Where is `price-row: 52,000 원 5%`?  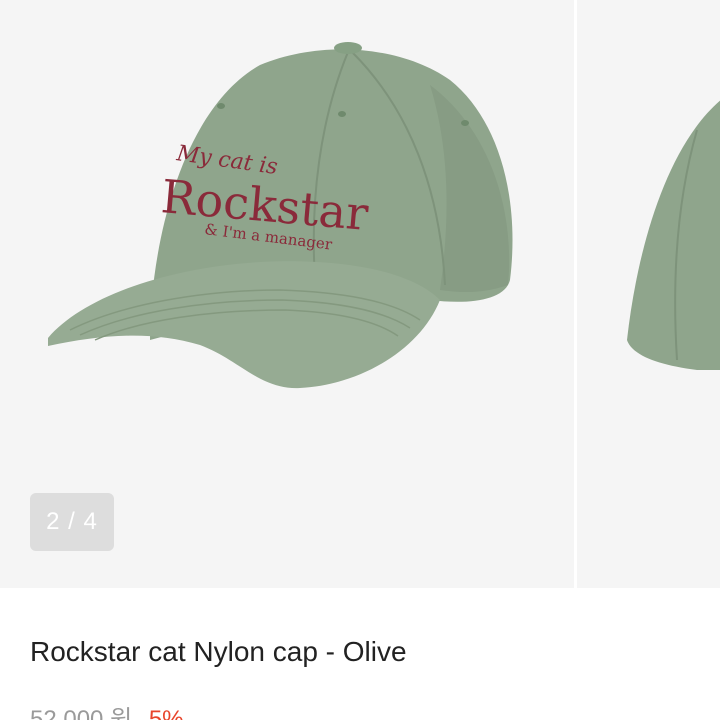 price-row: 52,000 원 5% is located at coordinates (107, 713).